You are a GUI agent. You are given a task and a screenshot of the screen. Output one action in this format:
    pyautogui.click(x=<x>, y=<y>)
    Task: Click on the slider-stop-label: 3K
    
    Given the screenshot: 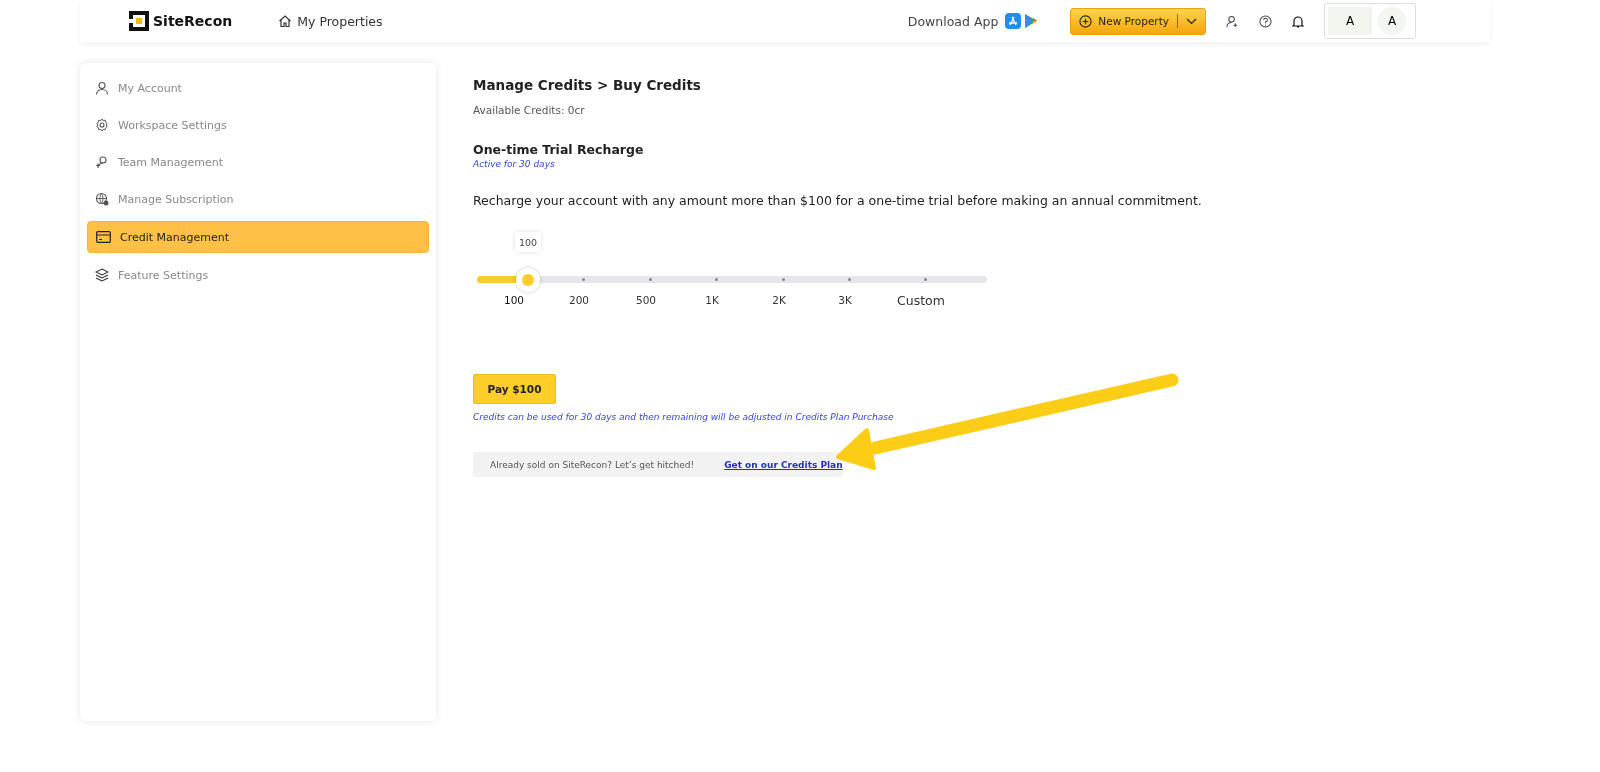 What is the action you would take?
    pyautogui.click(x=845, y=300)
    